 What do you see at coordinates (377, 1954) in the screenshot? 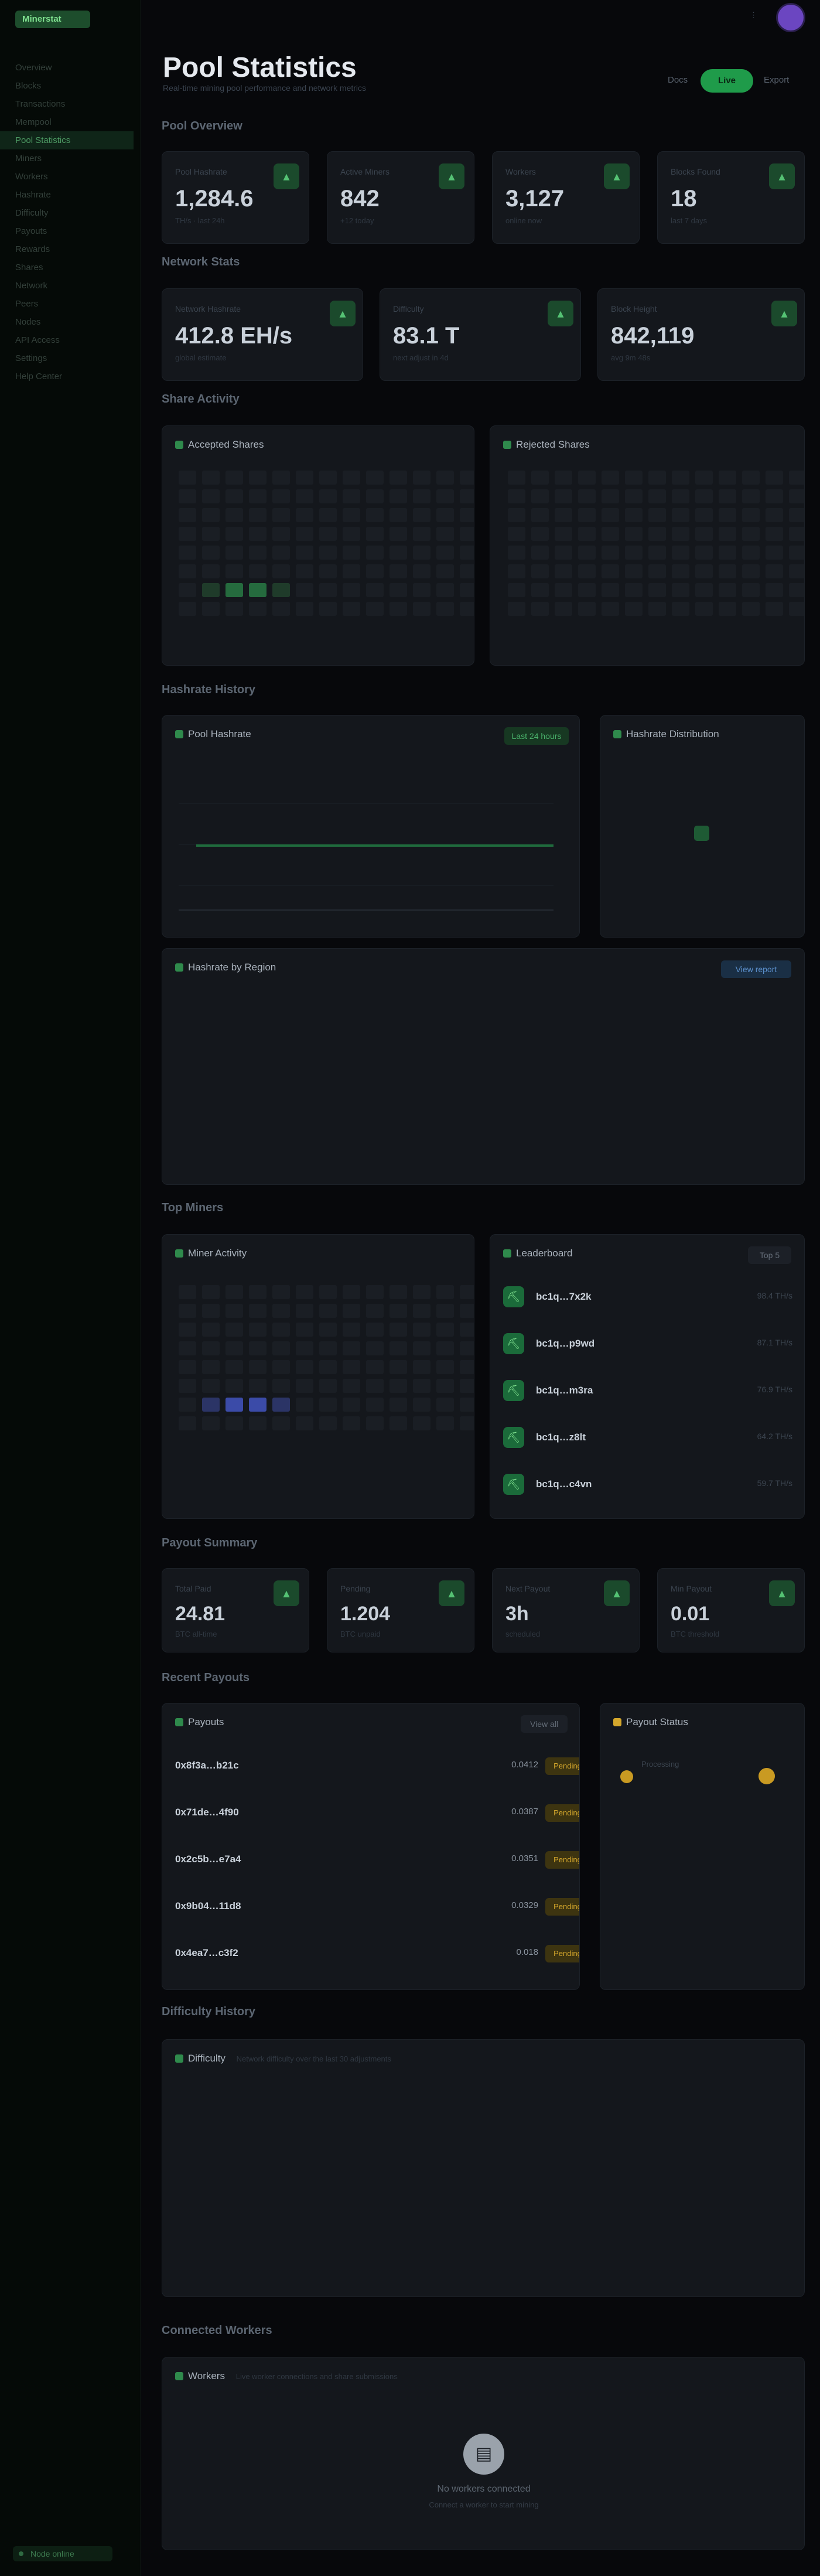
I see `table-row: 0x4ea7…c3f2 0.018 Pending` at bounding box center [377, 1954].